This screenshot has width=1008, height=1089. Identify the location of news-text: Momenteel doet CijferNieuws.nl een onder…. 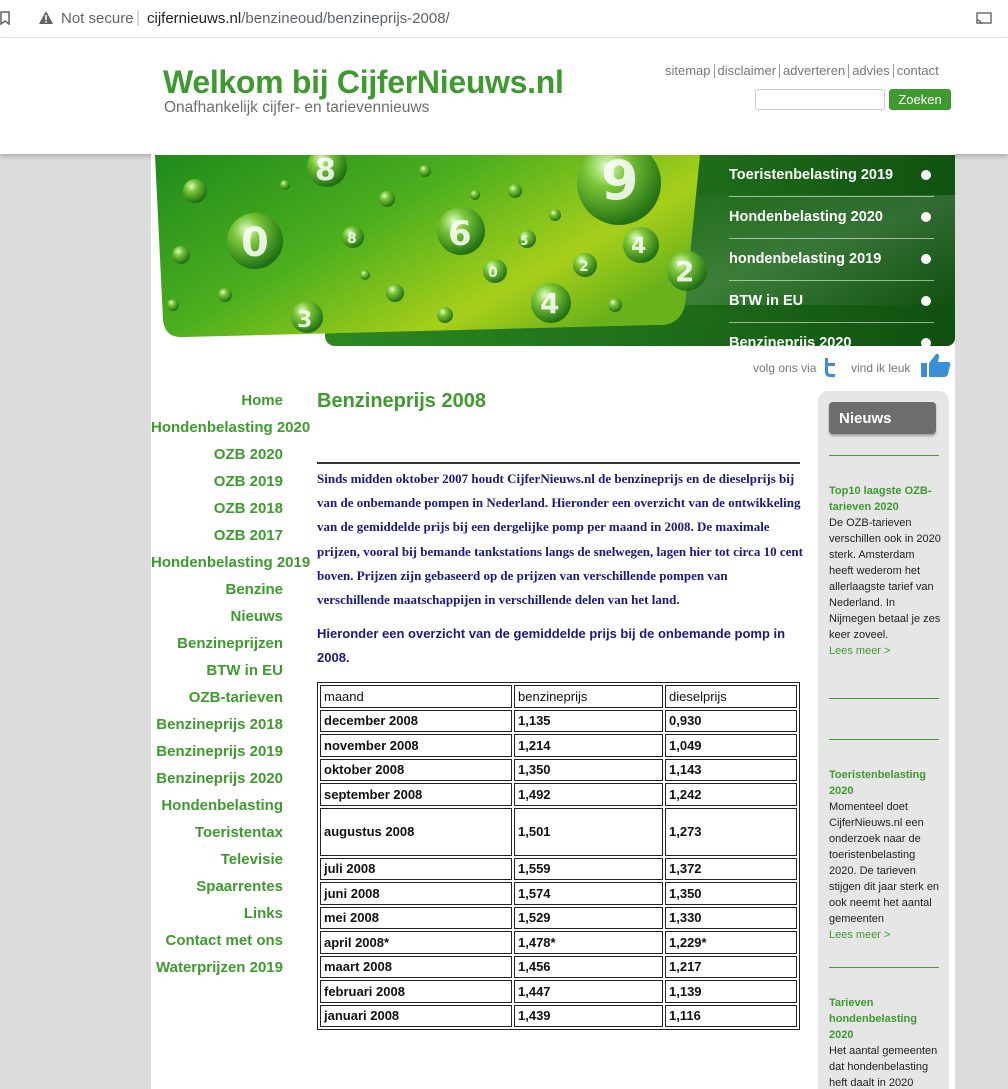
(884, 863).